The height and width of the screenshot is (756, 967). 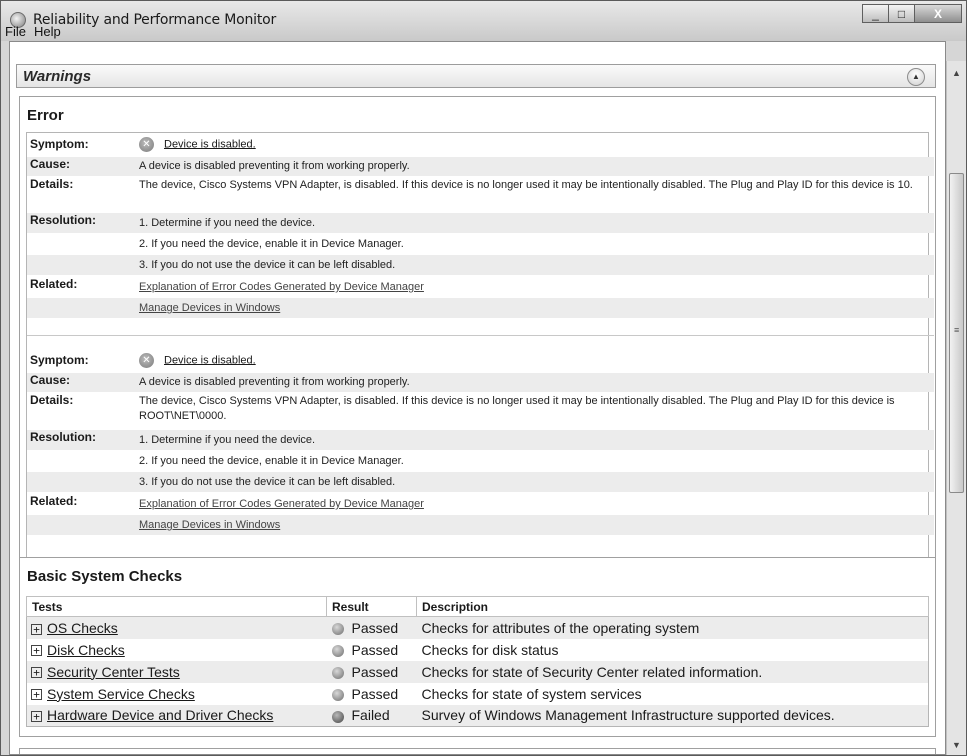 I want to click on scroll-thumb: ≡, so click(x=956, y=333).